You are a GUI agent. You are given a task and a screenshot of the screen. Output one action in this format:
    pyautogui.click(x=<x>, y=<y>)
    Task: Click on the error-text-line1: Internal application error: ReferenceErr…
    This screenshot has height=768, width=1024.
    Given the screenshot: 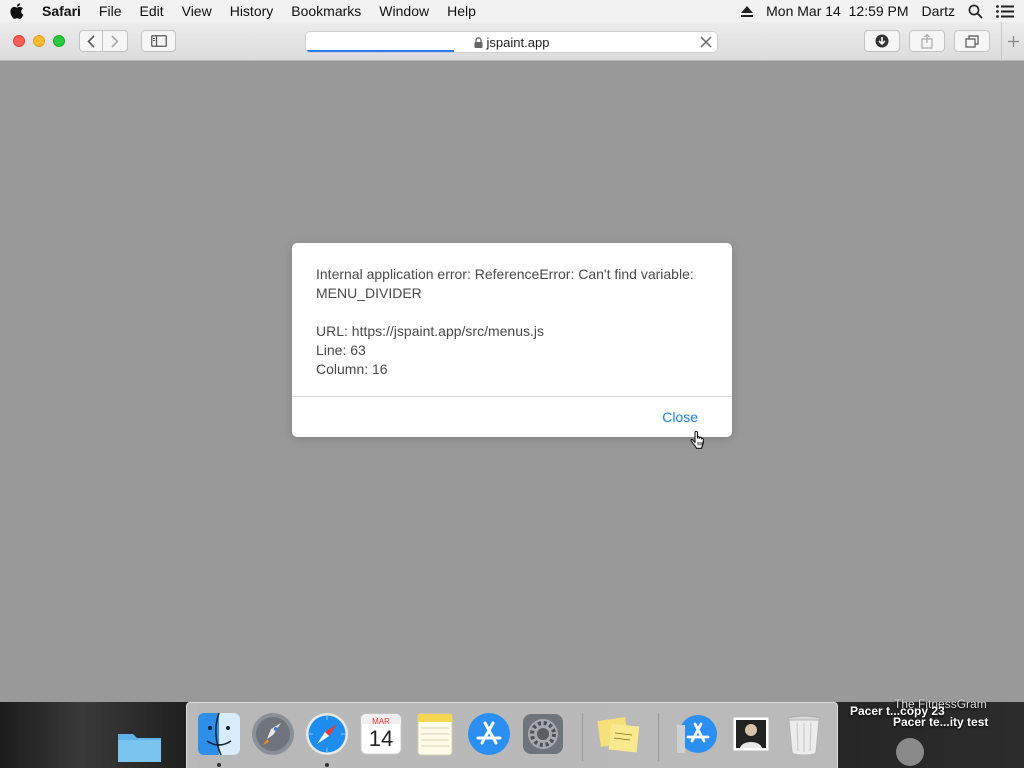 What is the action you would take?
    pyautogui.click(x=505, y=274)
    